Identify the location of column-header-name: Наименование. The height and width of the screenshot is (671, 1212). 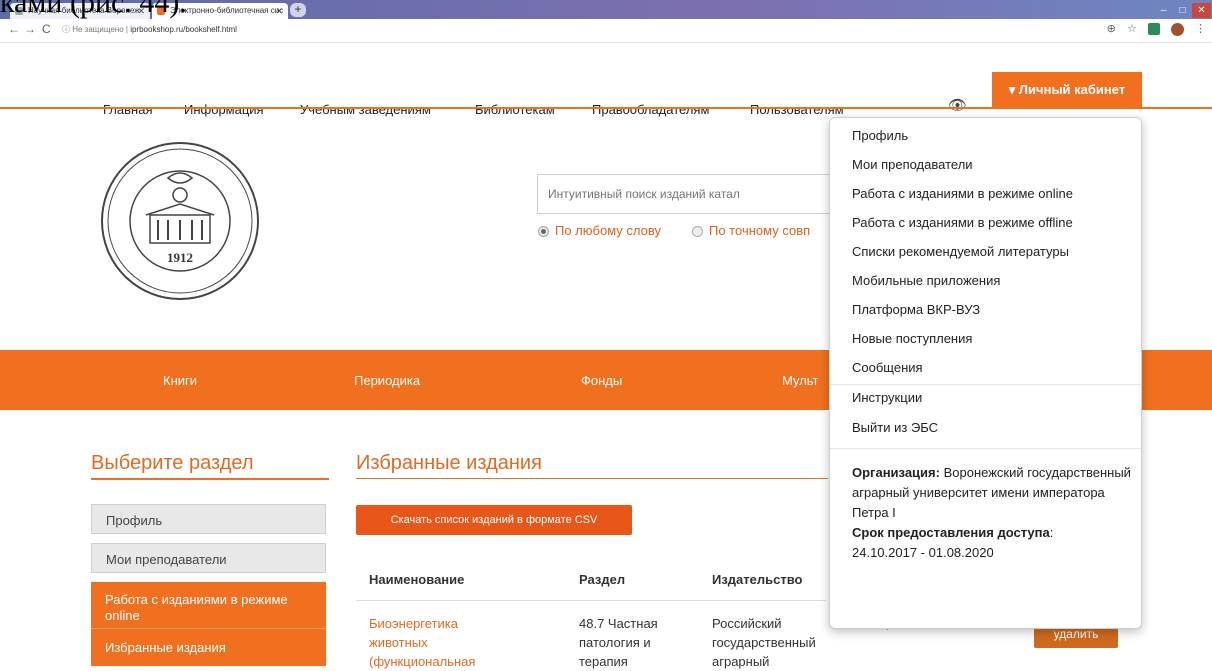
(416, 579).